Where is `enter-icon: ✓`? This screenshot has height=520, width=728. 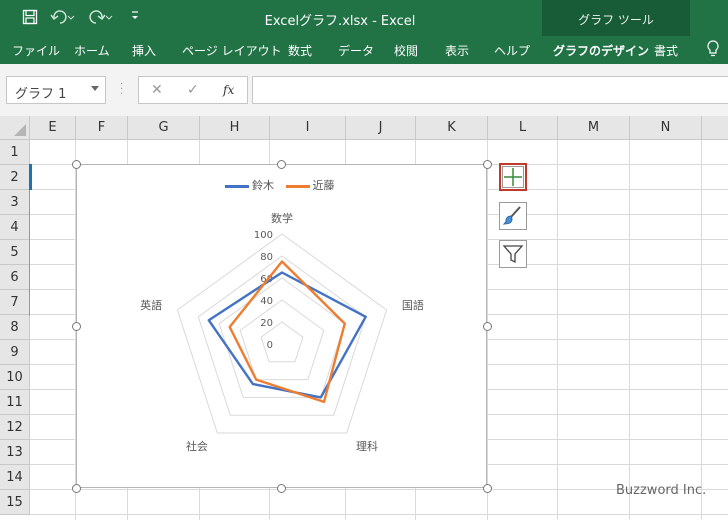 enter-icon: ✓ is located at coordinates (193, 90).